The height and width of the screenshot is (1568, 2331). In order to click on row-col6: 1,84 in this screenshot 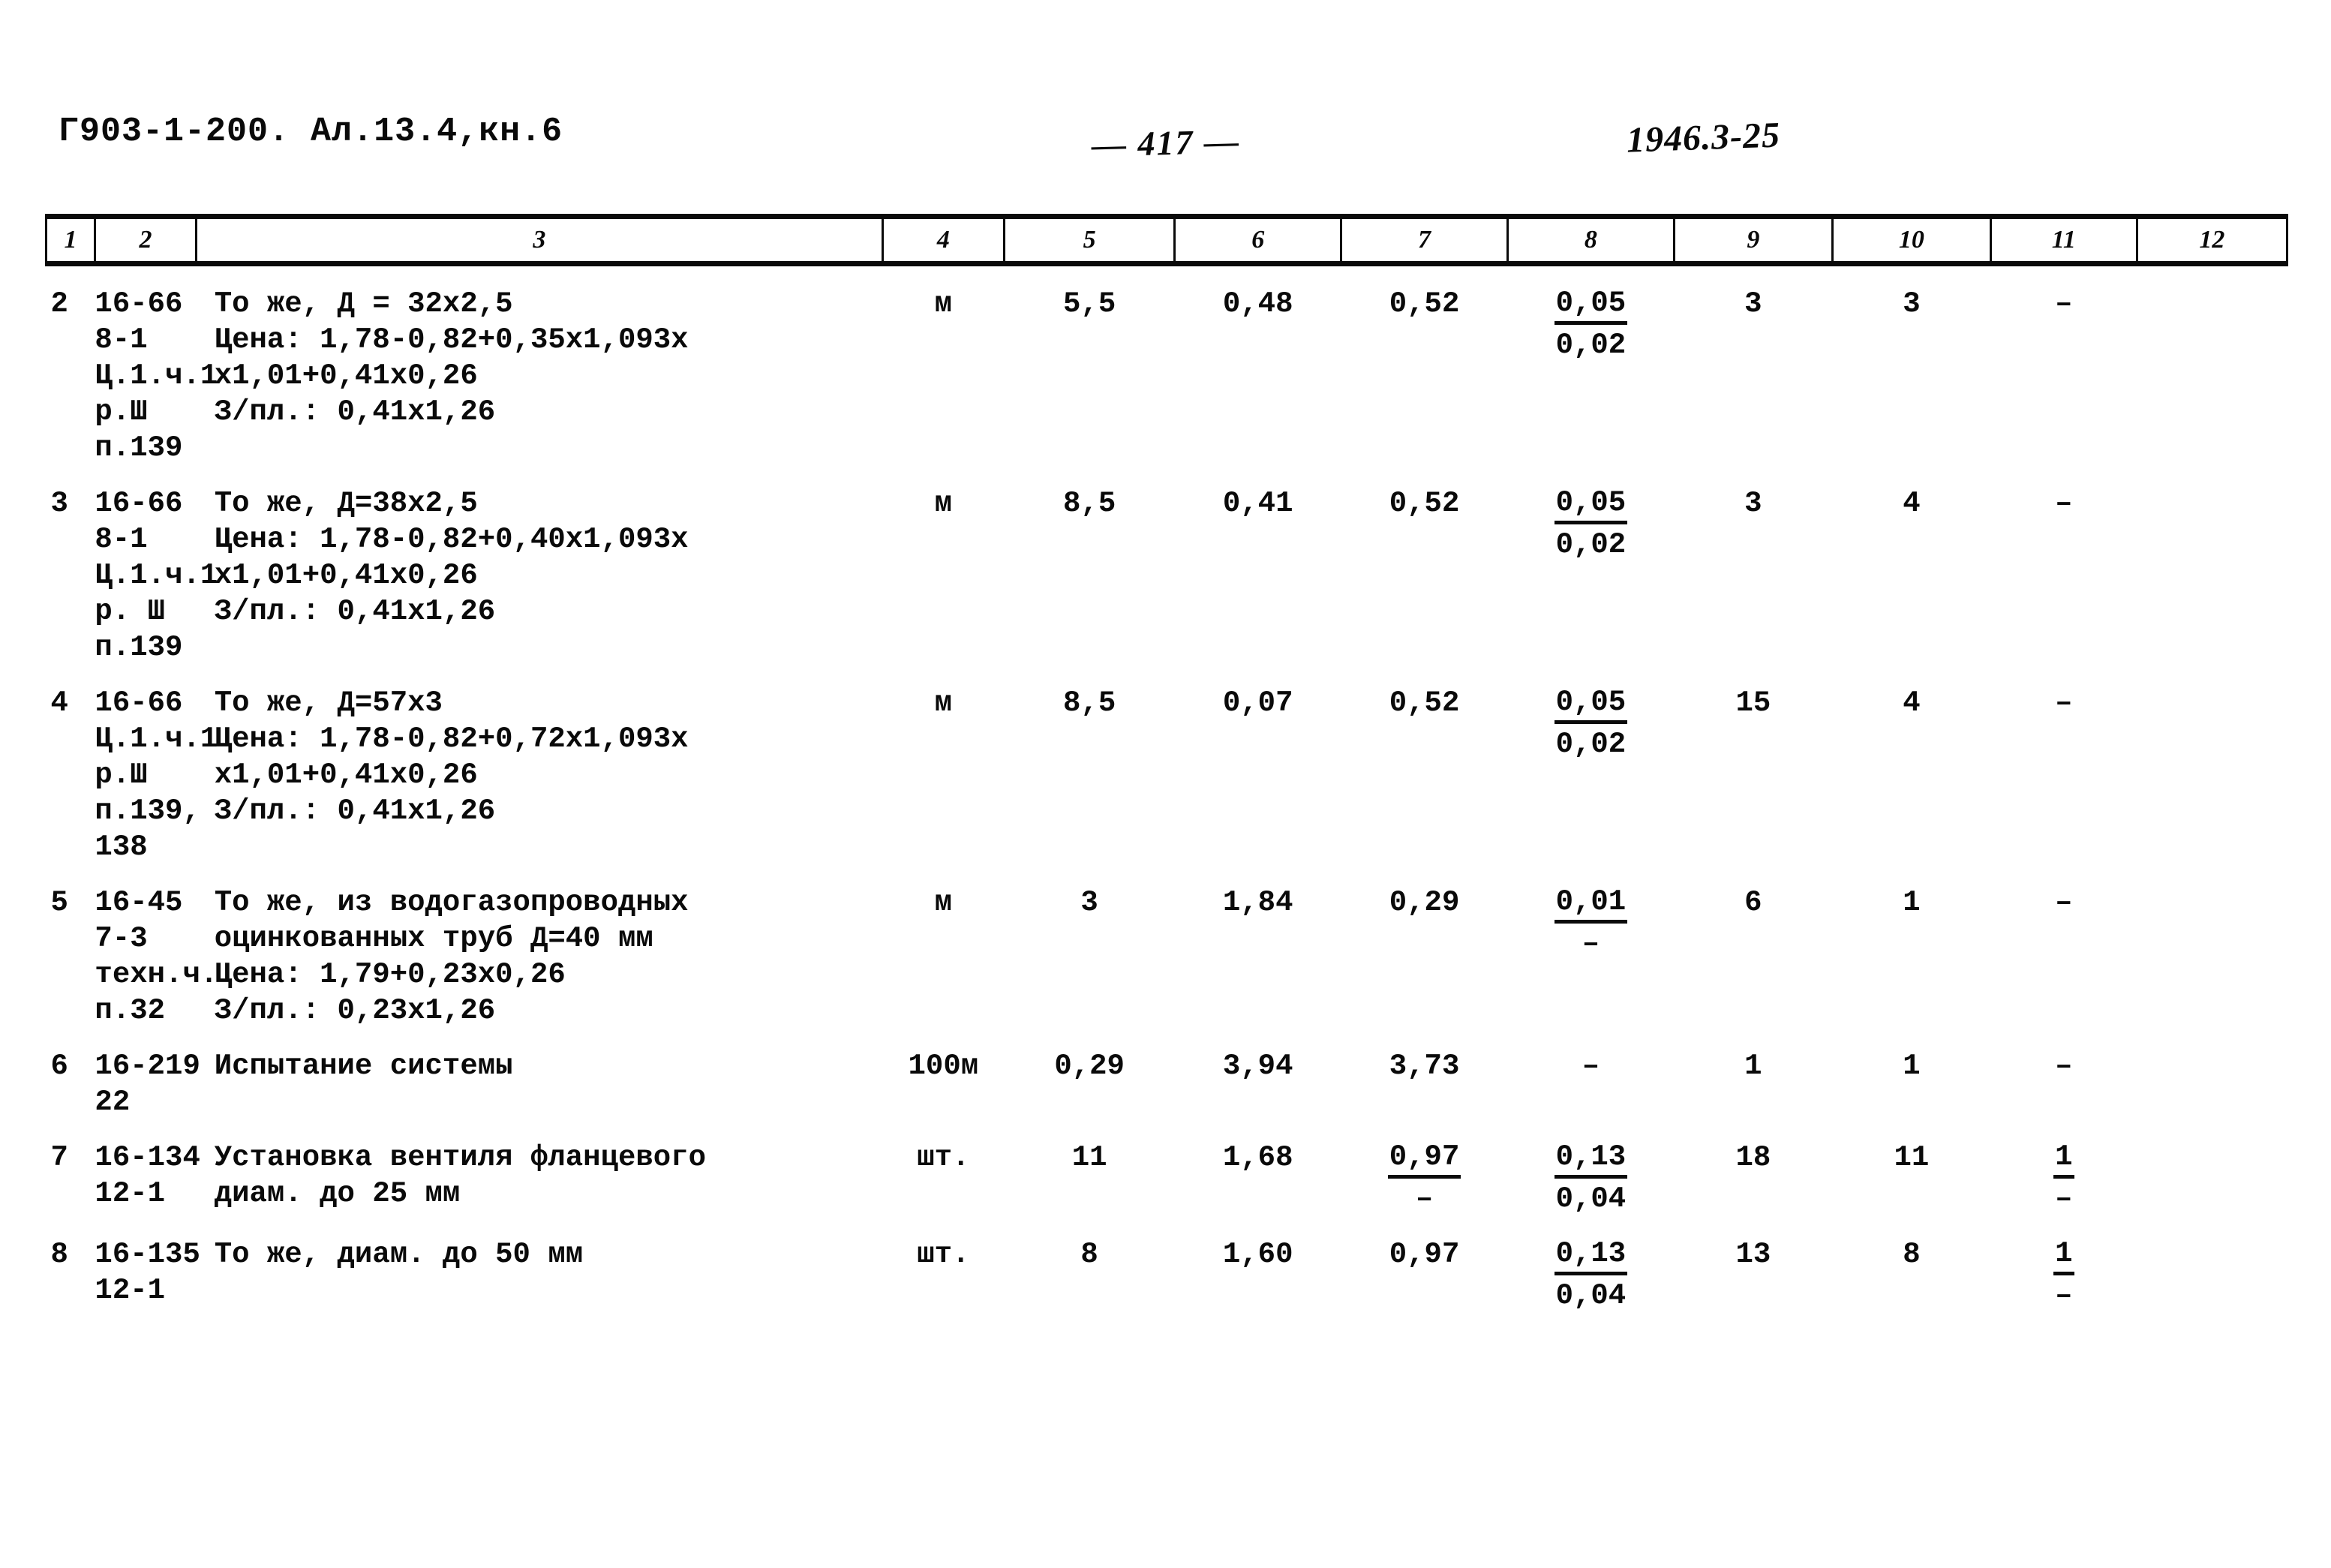, I will do `click(1257, 903)`.